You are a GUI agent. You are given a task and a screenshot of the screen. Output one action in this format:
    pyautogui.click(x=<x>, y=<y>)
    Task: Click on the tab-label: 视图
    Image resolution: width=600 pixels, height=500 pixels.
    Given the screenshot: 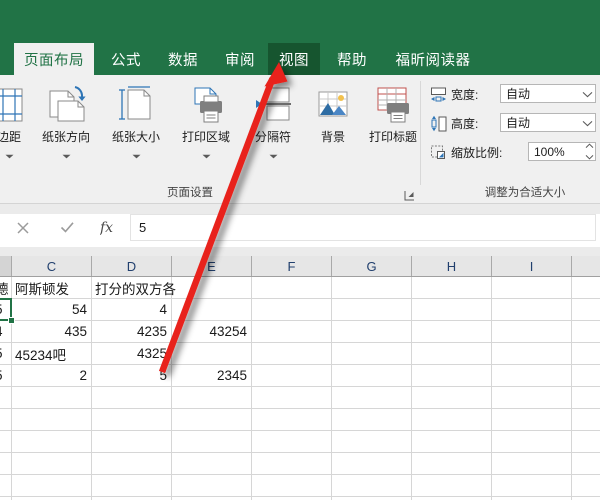 What is the action you would take?
    pyautogui.click(x=294, y=60)
    